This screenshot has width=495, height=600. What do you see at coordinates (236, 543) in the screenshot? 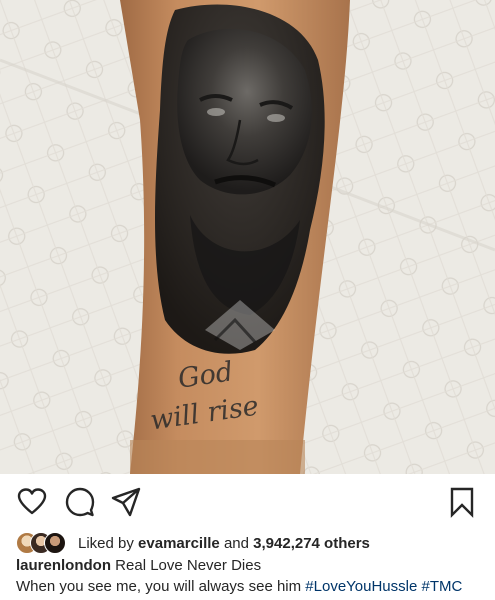
I see `and-label: and` at bounding box center [236, 543].